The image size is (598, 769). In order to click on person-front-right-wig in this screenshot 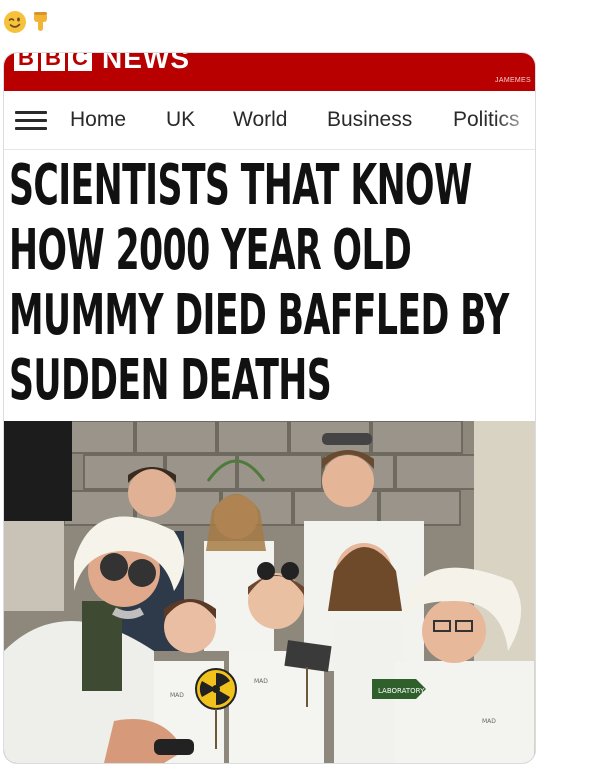, I will do `click(464, 665)`.